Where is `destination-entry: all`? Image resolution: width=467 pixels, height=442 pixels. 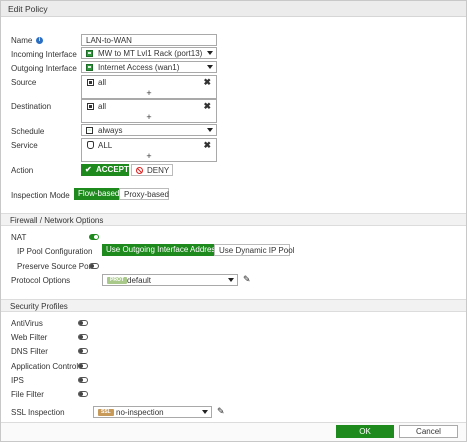
destination-entry: all is located at coordinates (102, 106).